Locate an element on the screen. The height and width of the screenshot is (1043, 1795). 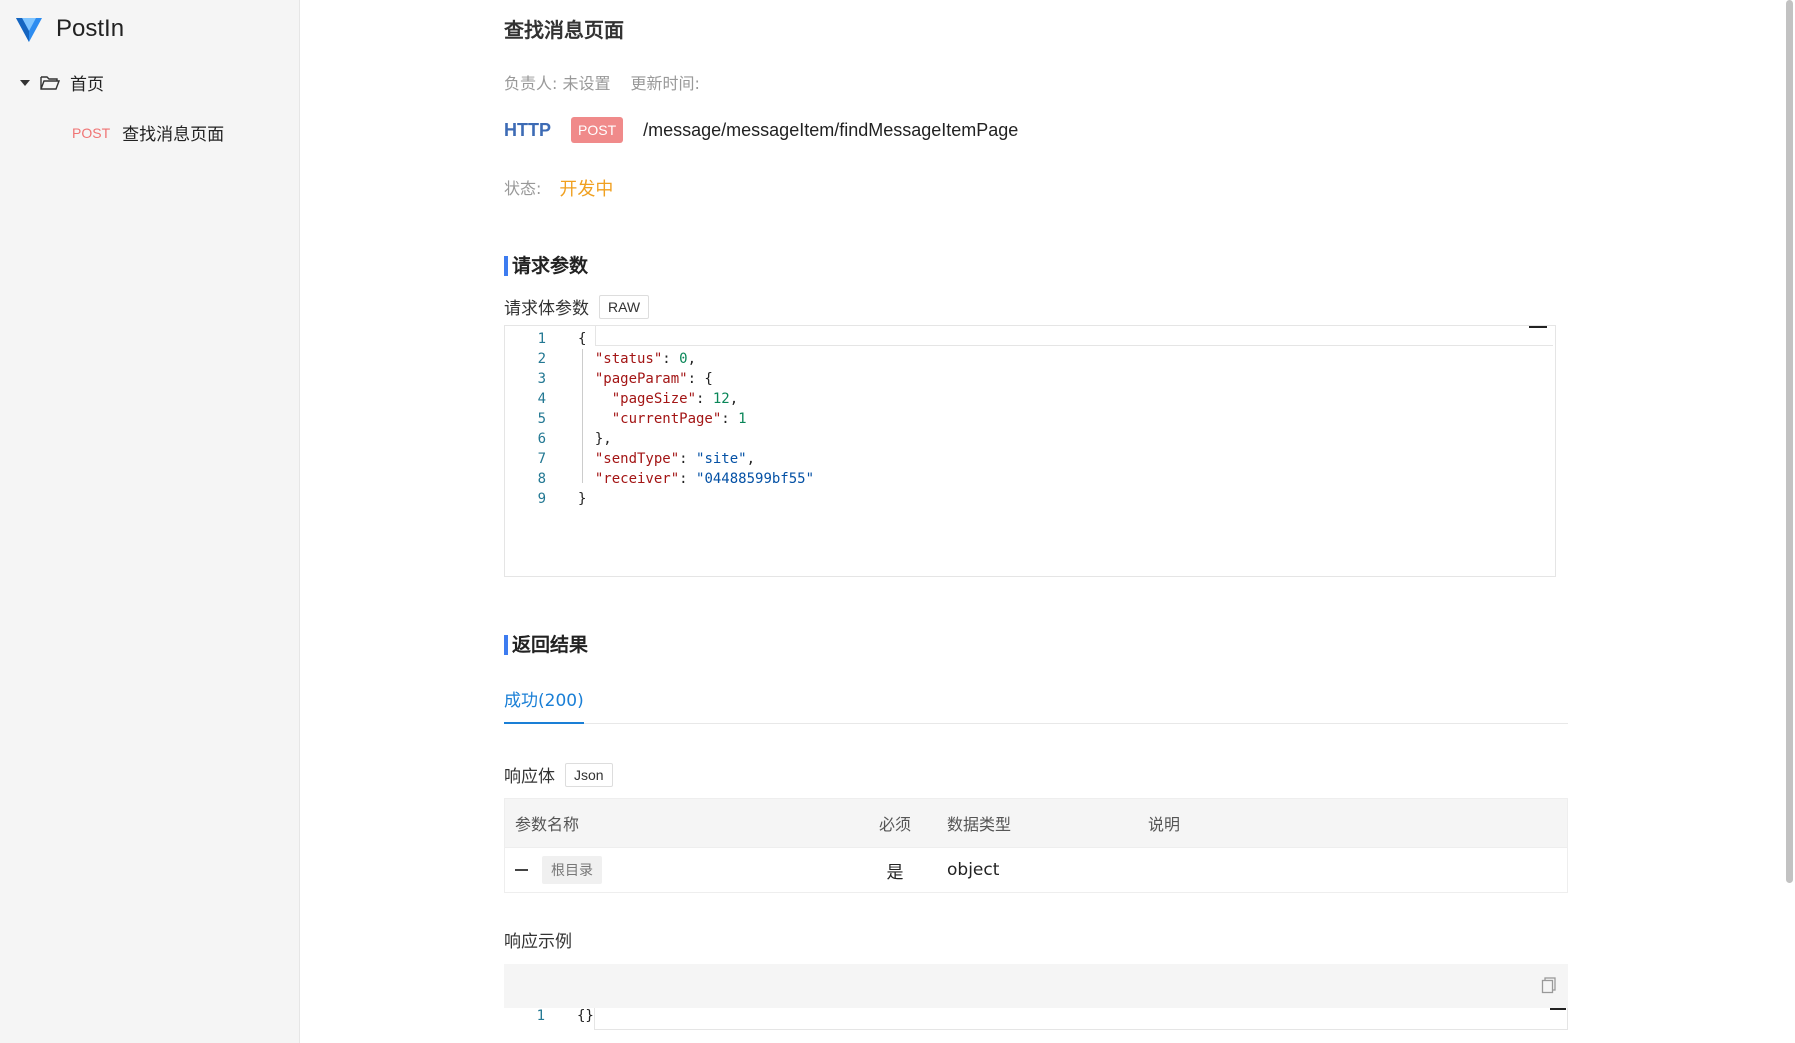
code-line: 1{ is located at coordinates (659, 339).